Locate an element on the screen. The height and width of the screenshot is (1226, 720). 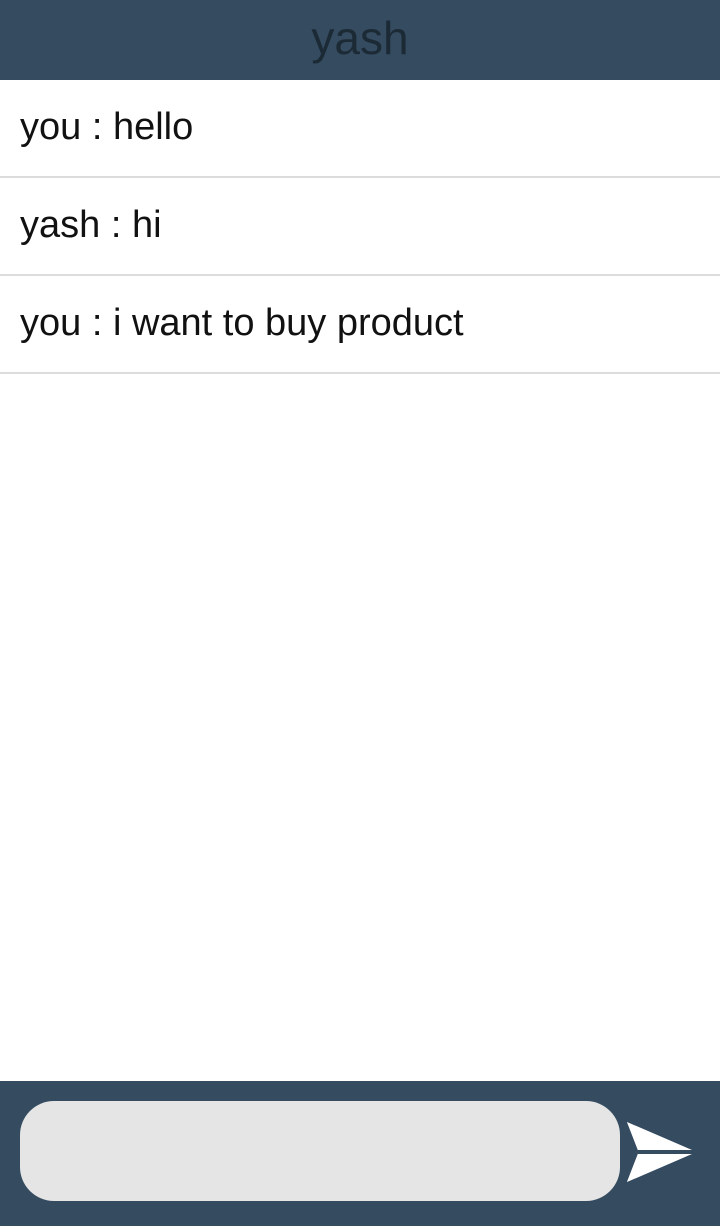
composer-bar is located at coordinates (360, 1153).